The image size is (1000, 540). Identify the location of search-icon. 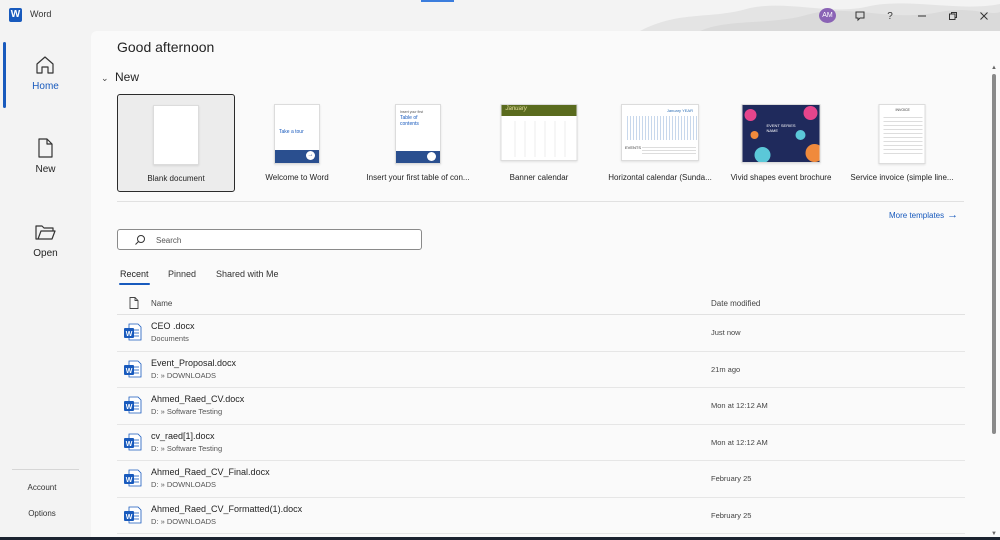
(140, 240).